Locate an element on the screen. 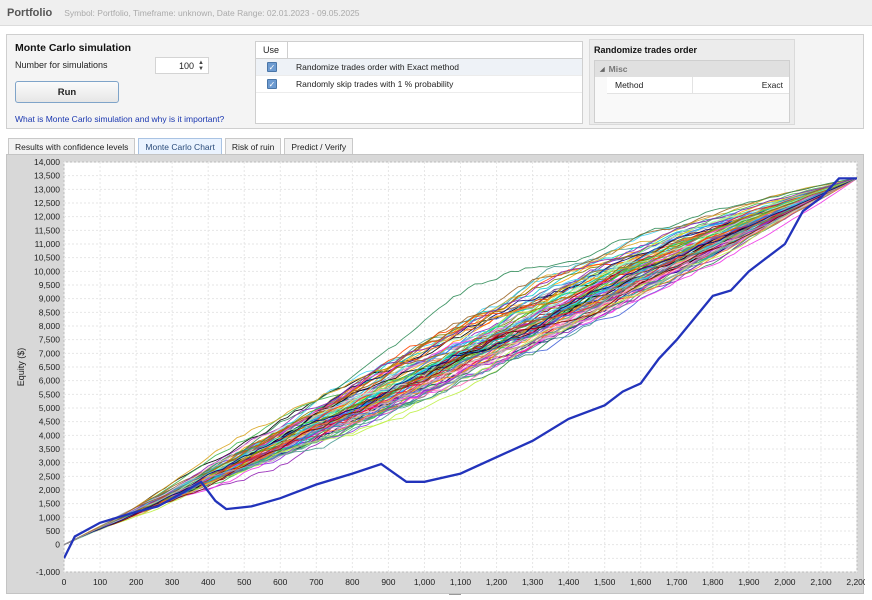 The width and height of the screenshot is (872, 600). options-table-header: Use is located at coordinates (419, 50).